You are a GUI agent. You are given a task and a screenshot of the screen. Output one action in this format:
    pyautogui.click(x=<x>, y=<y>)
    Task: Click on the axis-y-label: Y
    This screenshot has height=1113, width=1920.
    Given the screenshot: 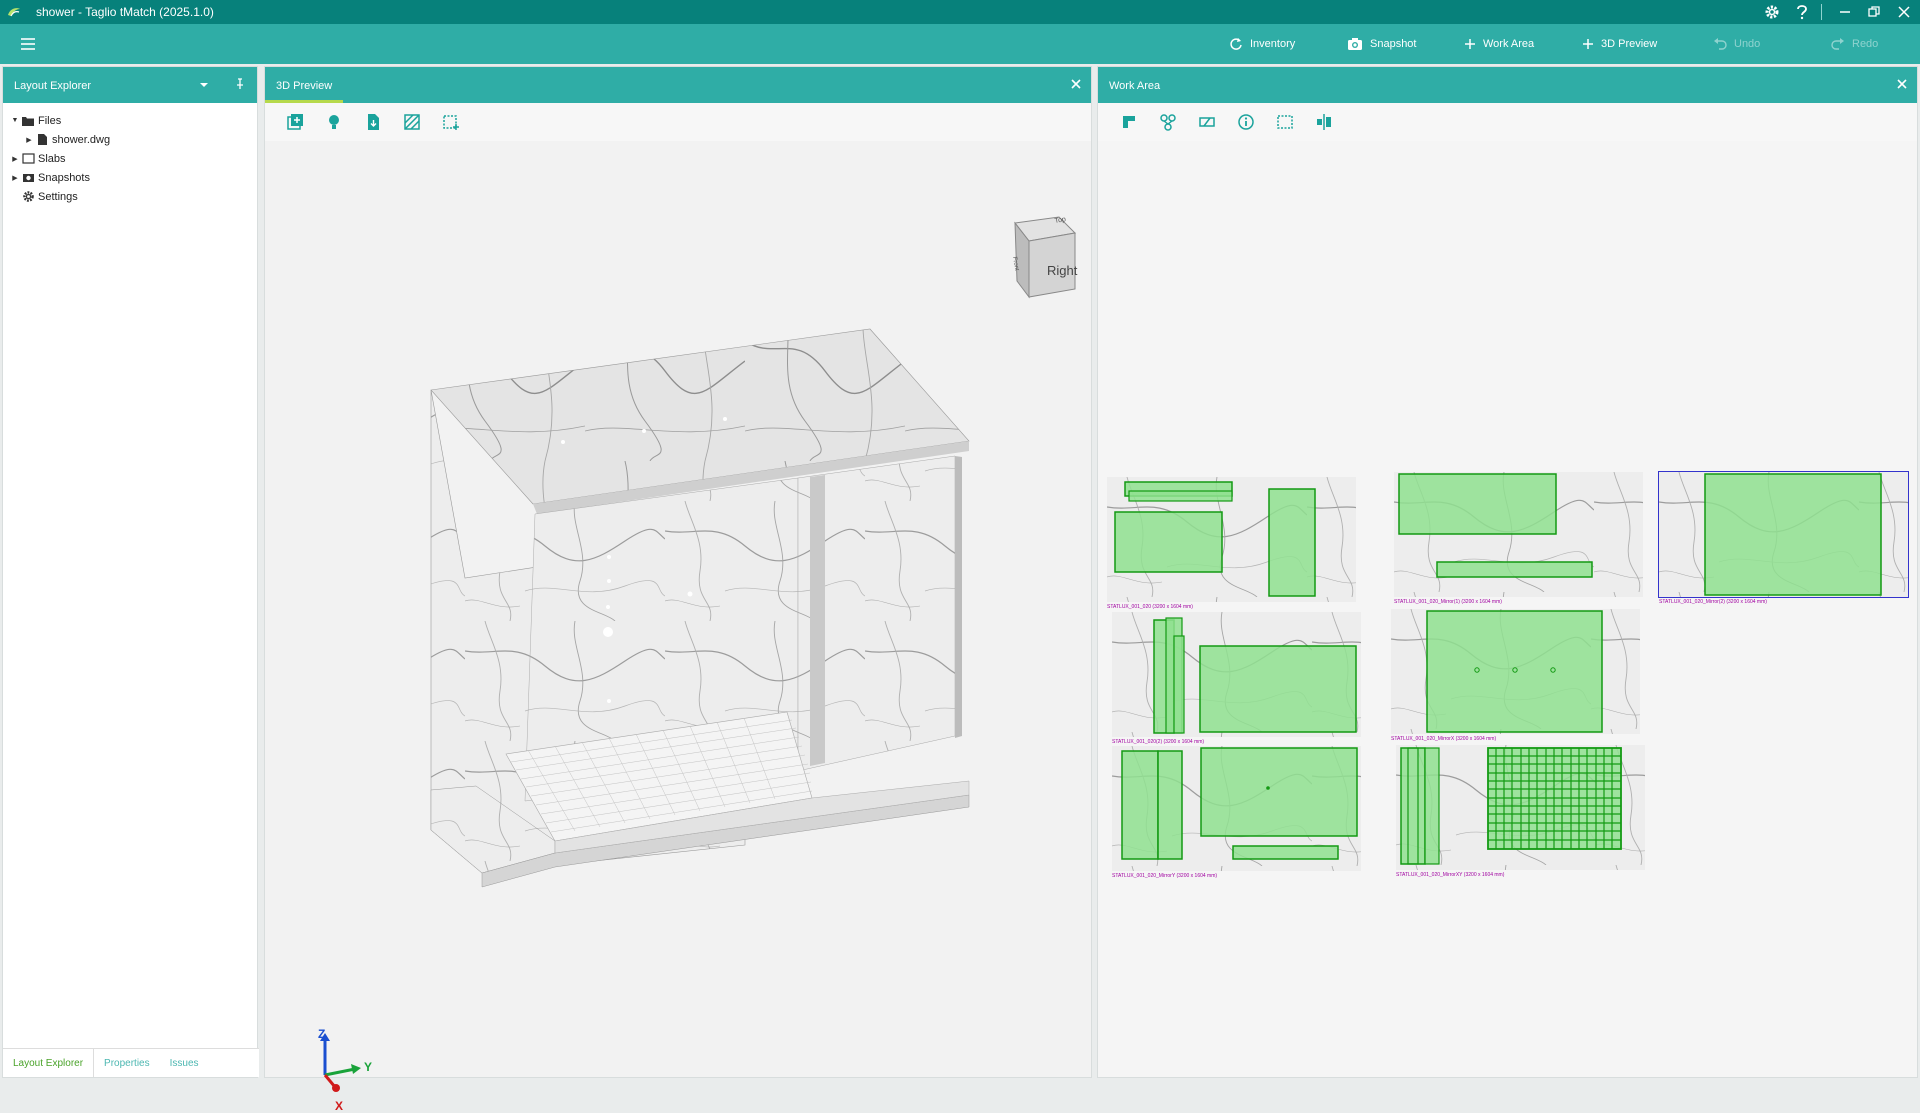 What is the action you would take?
    pyautogui.click(x=368, y=1067)
    